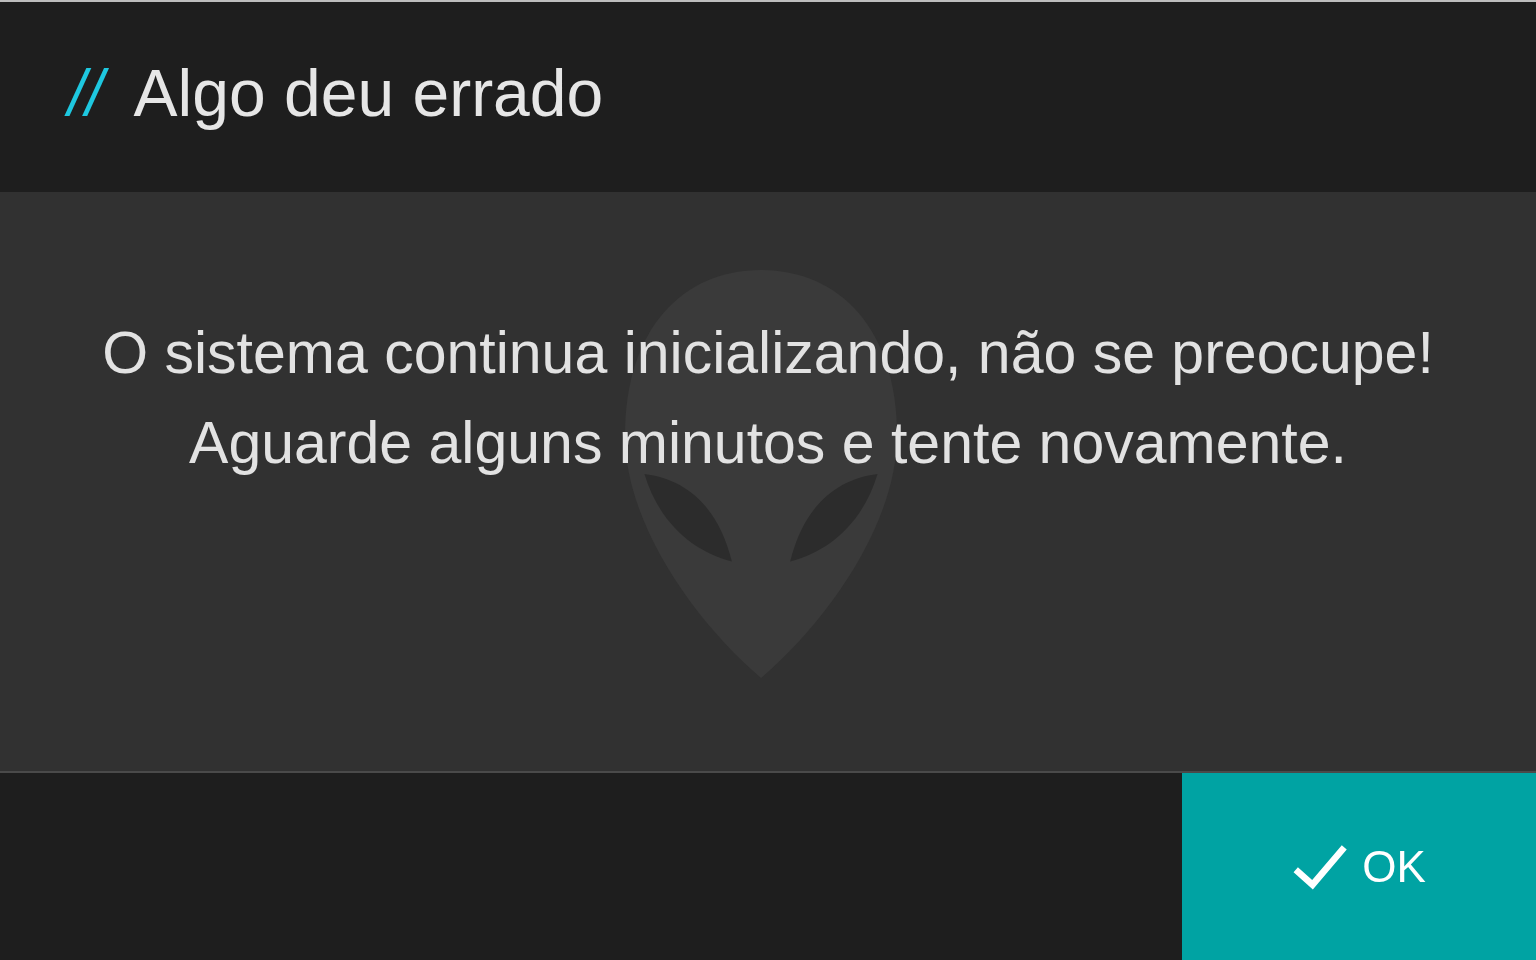 The height and width of the screenshot is (960, 1536). What do you see at coordinates (768, 353) in the screenshot?
I see `message-text: O sistema continua inicializando, não se preocupe!` at bounding box center [768, 353].